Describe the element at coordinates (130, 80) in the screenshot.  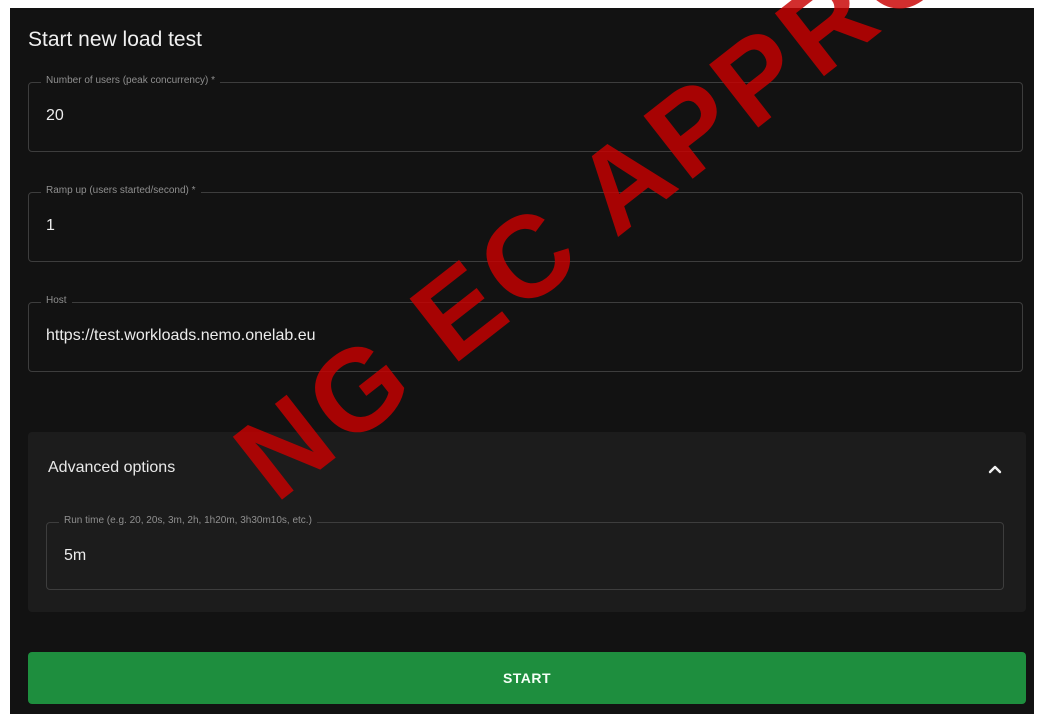
I see `users-field-label: Number of users (peak concurrency) *` at that location.